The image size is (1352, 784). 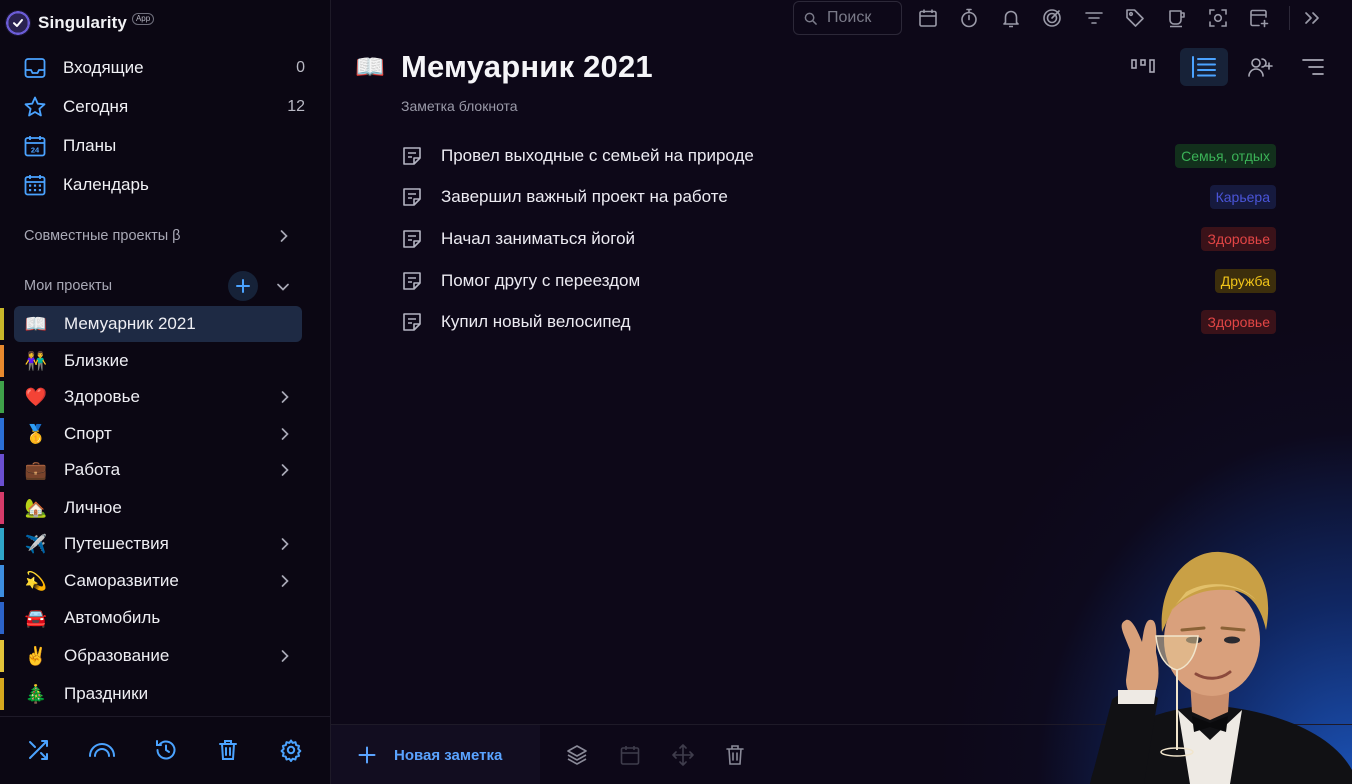 What do you see at coordinates (68, 286) in the screenshot?
I see `my-projects-title: Мои проекты` at bounding box center [68, 286].